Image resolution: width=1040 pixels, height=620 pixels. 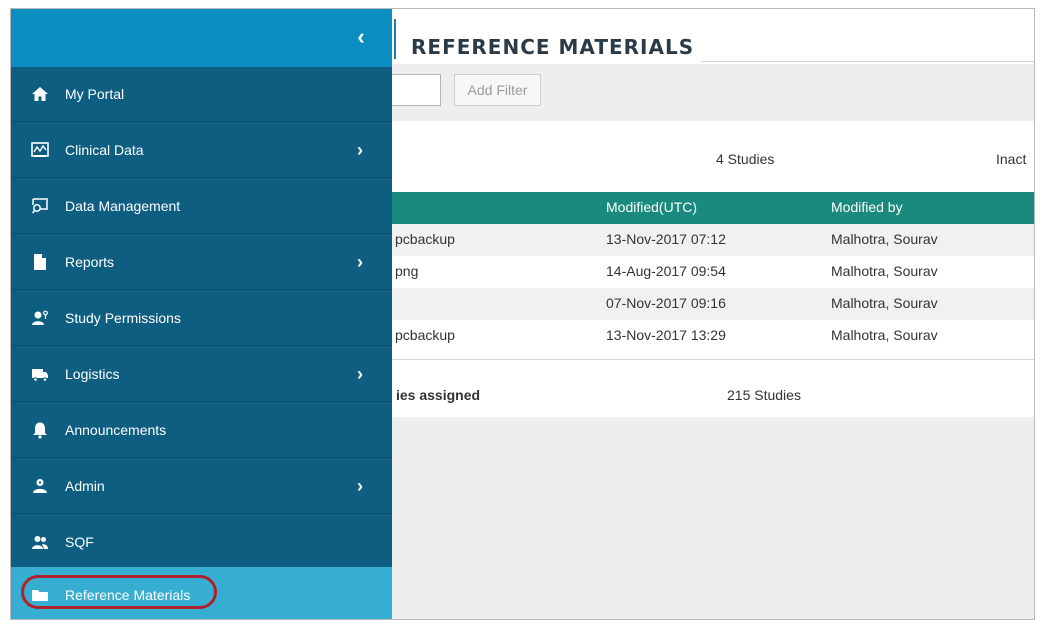 I want to click on sidebar-item-label: Reports, so click(x=90, y=262).